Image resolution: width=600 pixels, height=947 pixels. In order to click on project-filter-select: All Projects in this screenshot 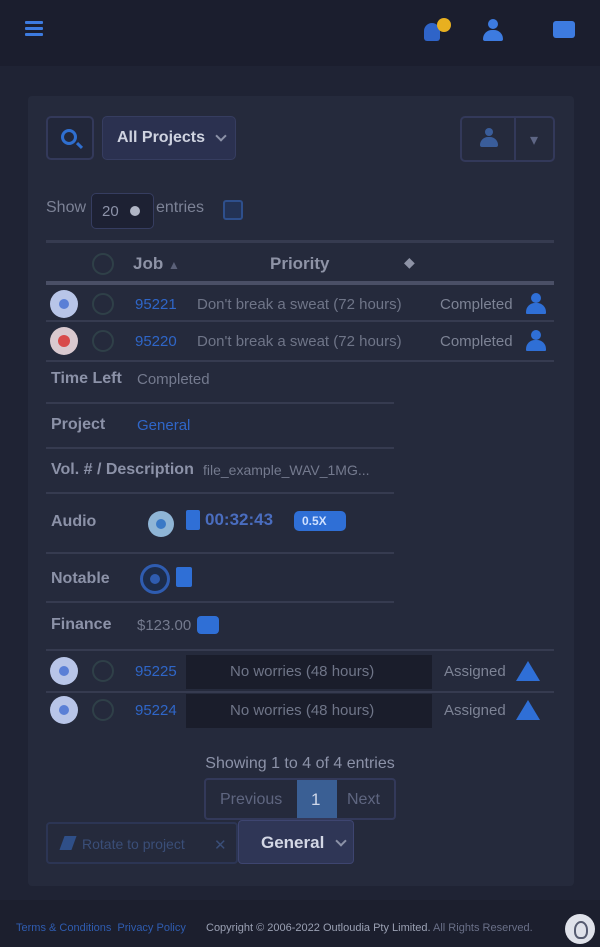, I will do `click(169, 138)`.